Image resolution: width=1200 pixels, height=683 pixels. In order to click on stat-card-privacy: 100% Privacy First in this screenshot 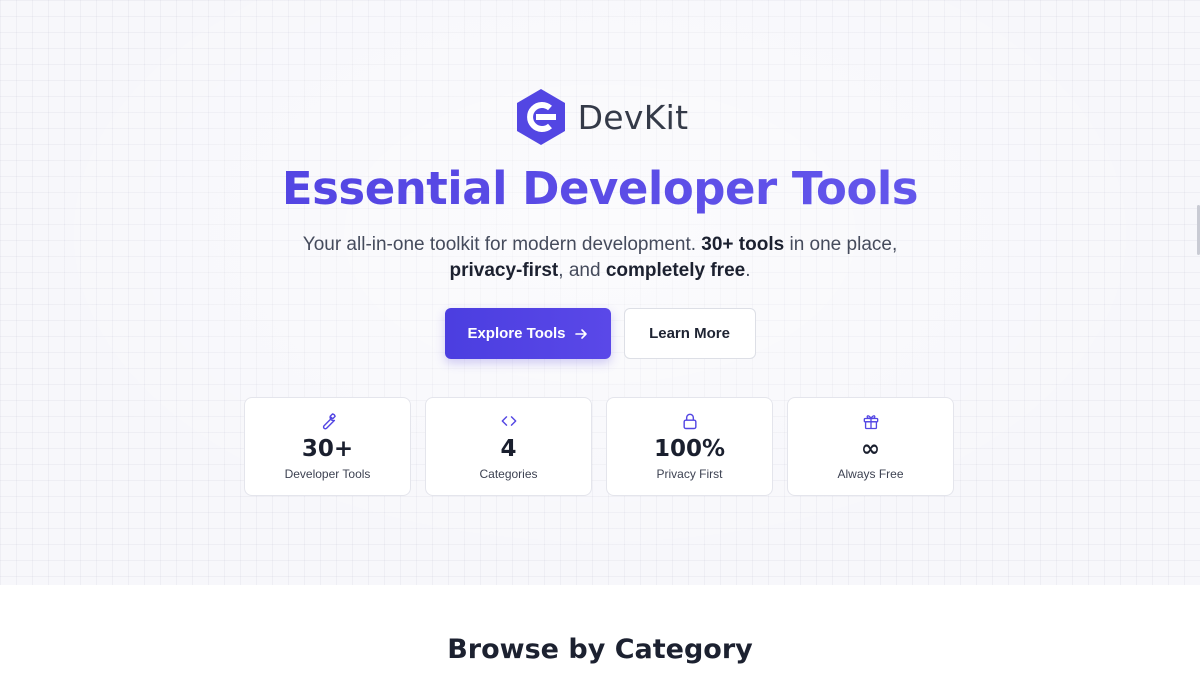, I will do `click(689, 446)`.